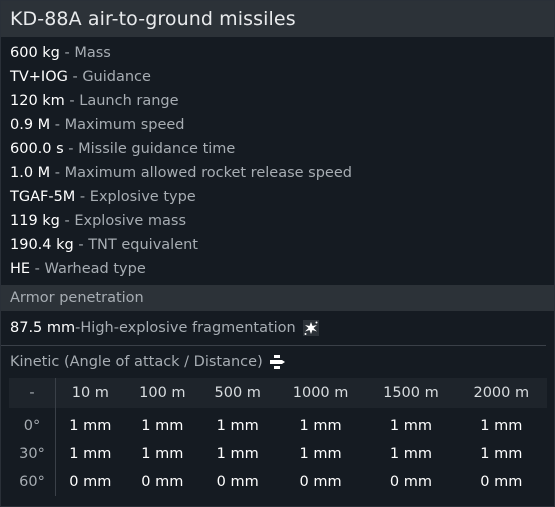 This screenshot has width=555, height=507. Describe the element at coordinates (39, 77) in the screenshot. I see `stat-value: TV+IOG` at that location.